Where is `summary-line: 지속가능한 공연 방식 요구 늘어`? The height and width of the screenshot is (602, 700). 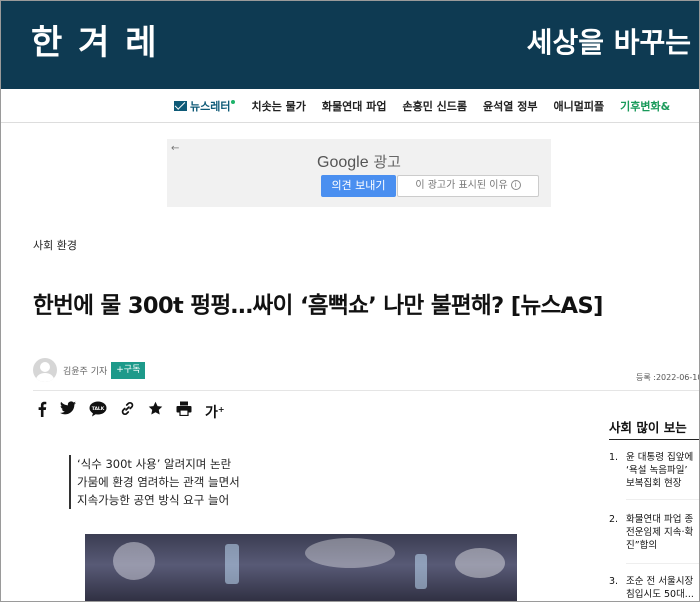
summary-line: 지속가능한 공연 방식 요구 늘어 is located at coordinates (153, 500).